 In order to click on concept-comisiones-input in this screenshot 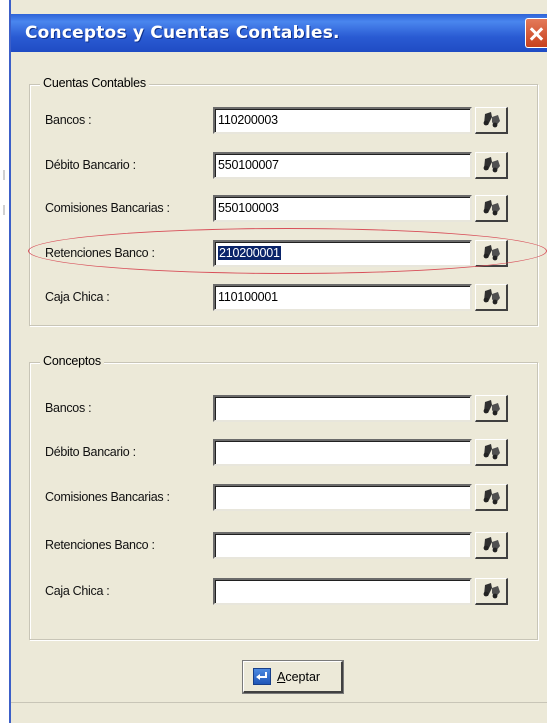, I will do `click(342, 497)`.